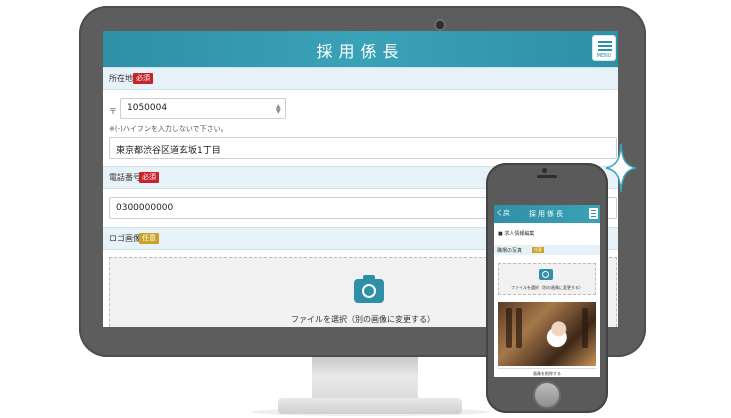 This screenshot has height=418, width=731. I want to click on stepper-icon: ▲ ▼, so click(278, 109).